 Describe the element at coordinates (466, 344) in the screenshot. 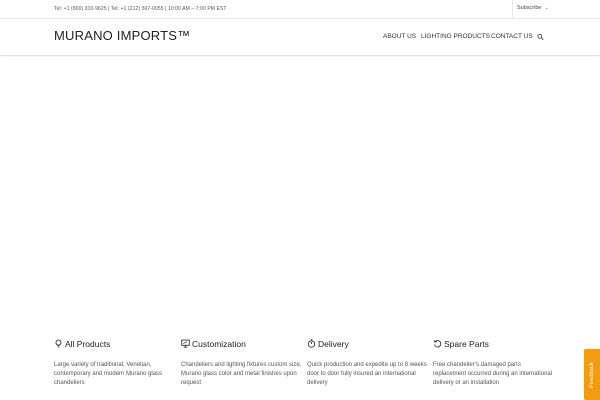

I see `feature-title: Spare Parts` at that location.